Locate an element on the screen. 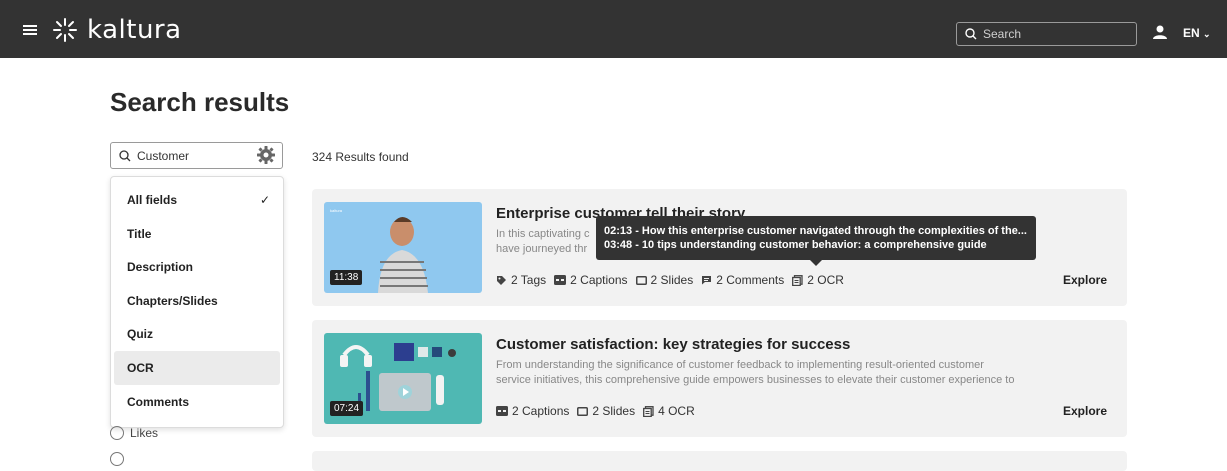 The width and height of the screenshot is (1227, 471). likes-label: Likes is located at coordinates (144, 433).